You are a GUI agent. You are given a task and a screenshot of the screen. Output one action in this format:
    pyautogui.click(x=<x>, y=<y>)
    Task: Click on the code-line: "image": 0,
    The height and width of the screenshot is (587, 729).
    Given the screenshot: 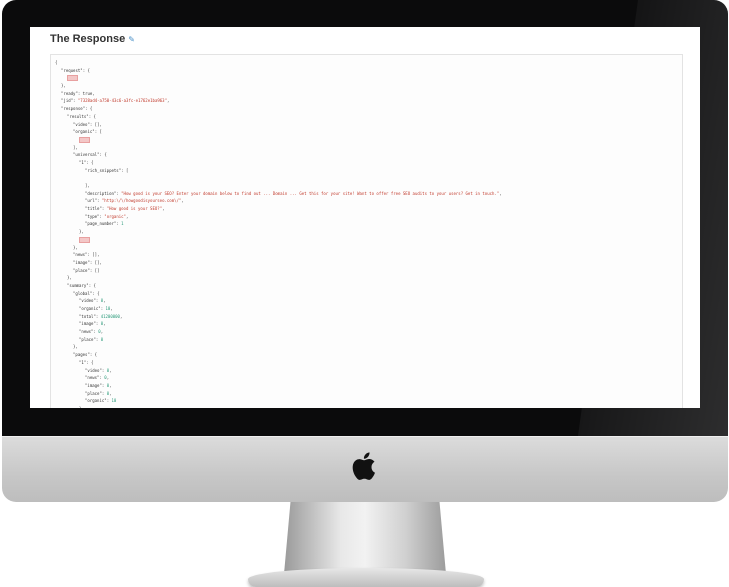 What is the action you would take?
    pyautogui.click(x=365, y=386)
    